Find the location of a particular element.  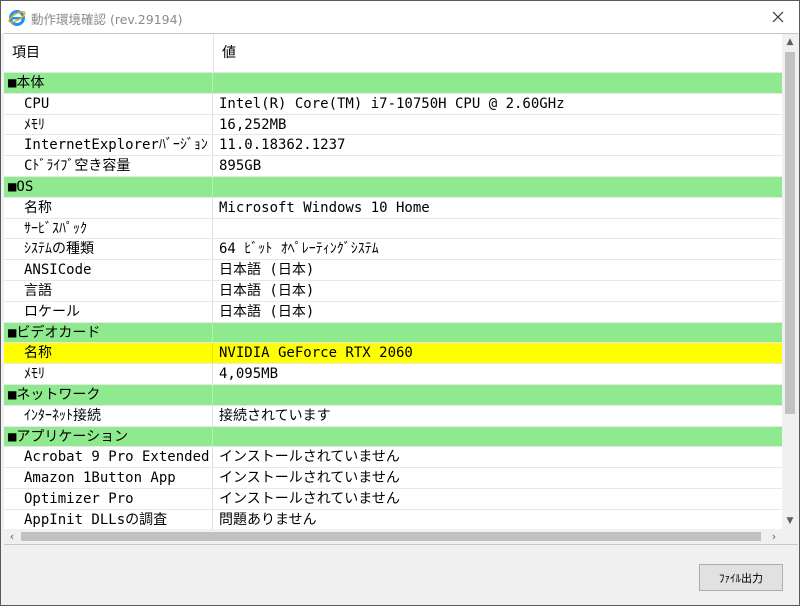

table-row: Acrobat 9 Pro Extended インストールされていません is located at coordinates (393, 458).